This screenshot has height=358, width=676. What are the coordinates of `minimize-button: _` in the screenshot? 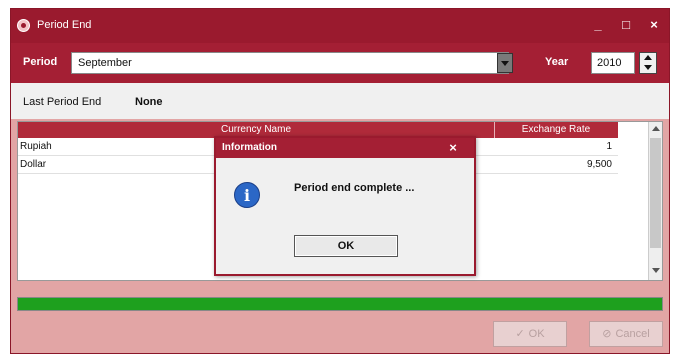 It's located at (598, 25).